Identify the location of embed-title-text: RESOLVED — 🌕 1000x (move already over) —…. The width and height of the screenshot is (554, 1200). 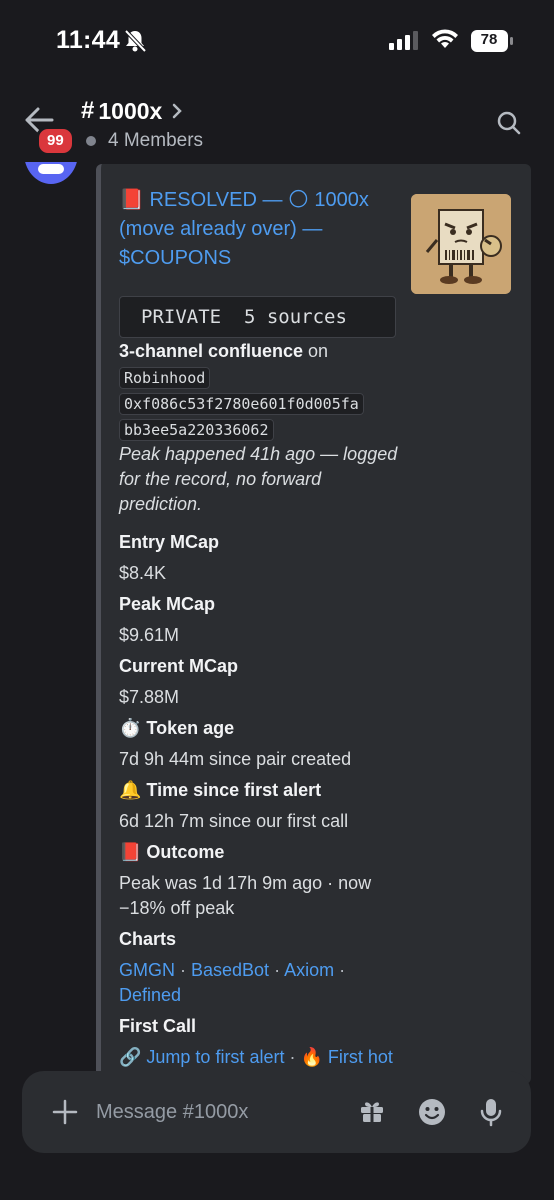
(244, 229).